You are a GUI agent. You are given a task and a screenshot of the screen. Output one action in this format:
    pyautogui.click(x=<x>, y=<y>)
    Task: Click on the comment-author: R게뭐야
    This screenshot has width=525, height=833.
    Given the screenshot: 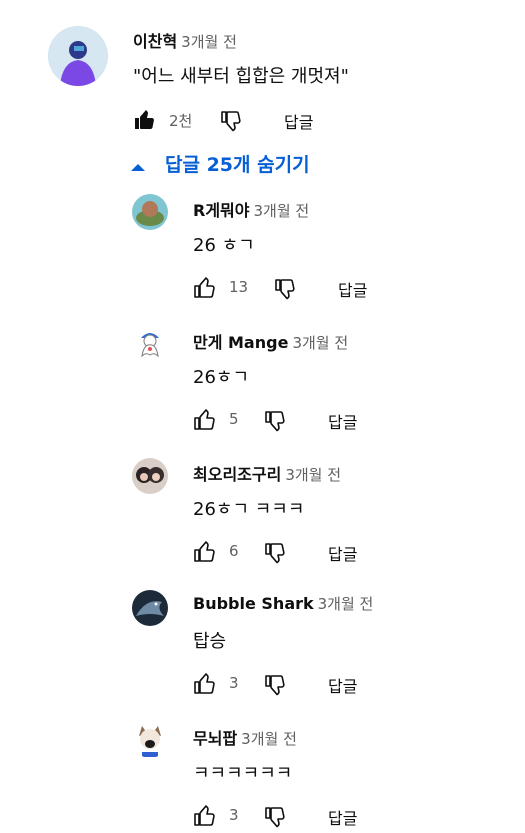 What is the action you would take?
    pyautogui.click(x=221, y=210)
    